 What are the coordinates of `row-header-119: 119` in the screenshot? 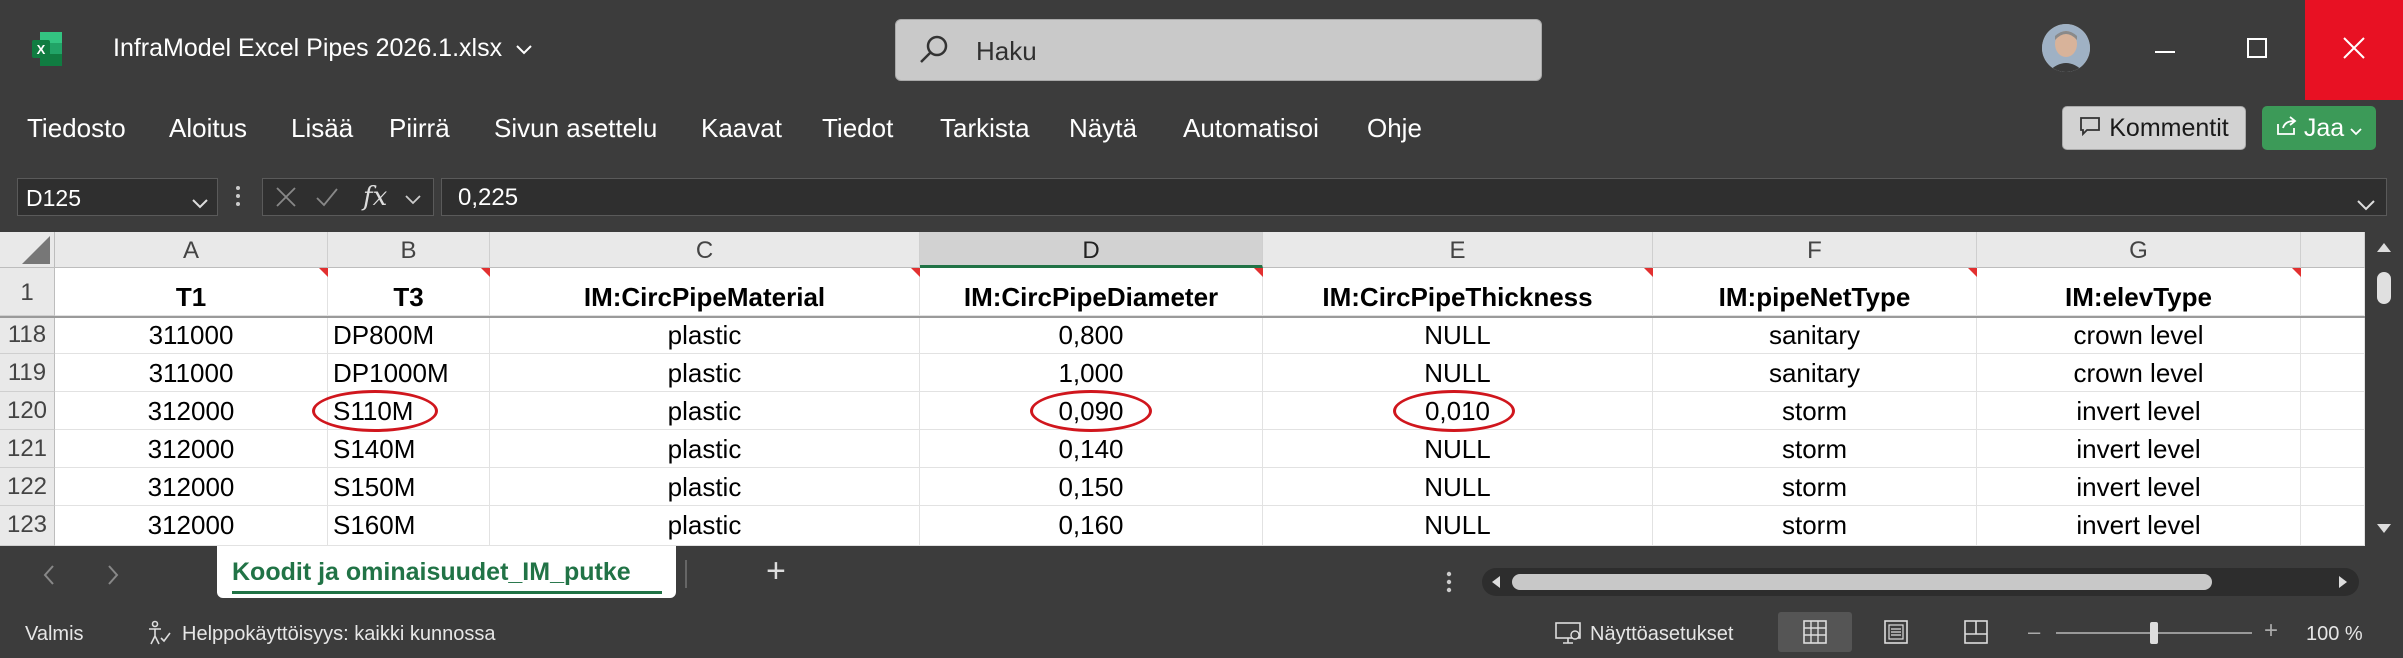 It's located at (27, 373).